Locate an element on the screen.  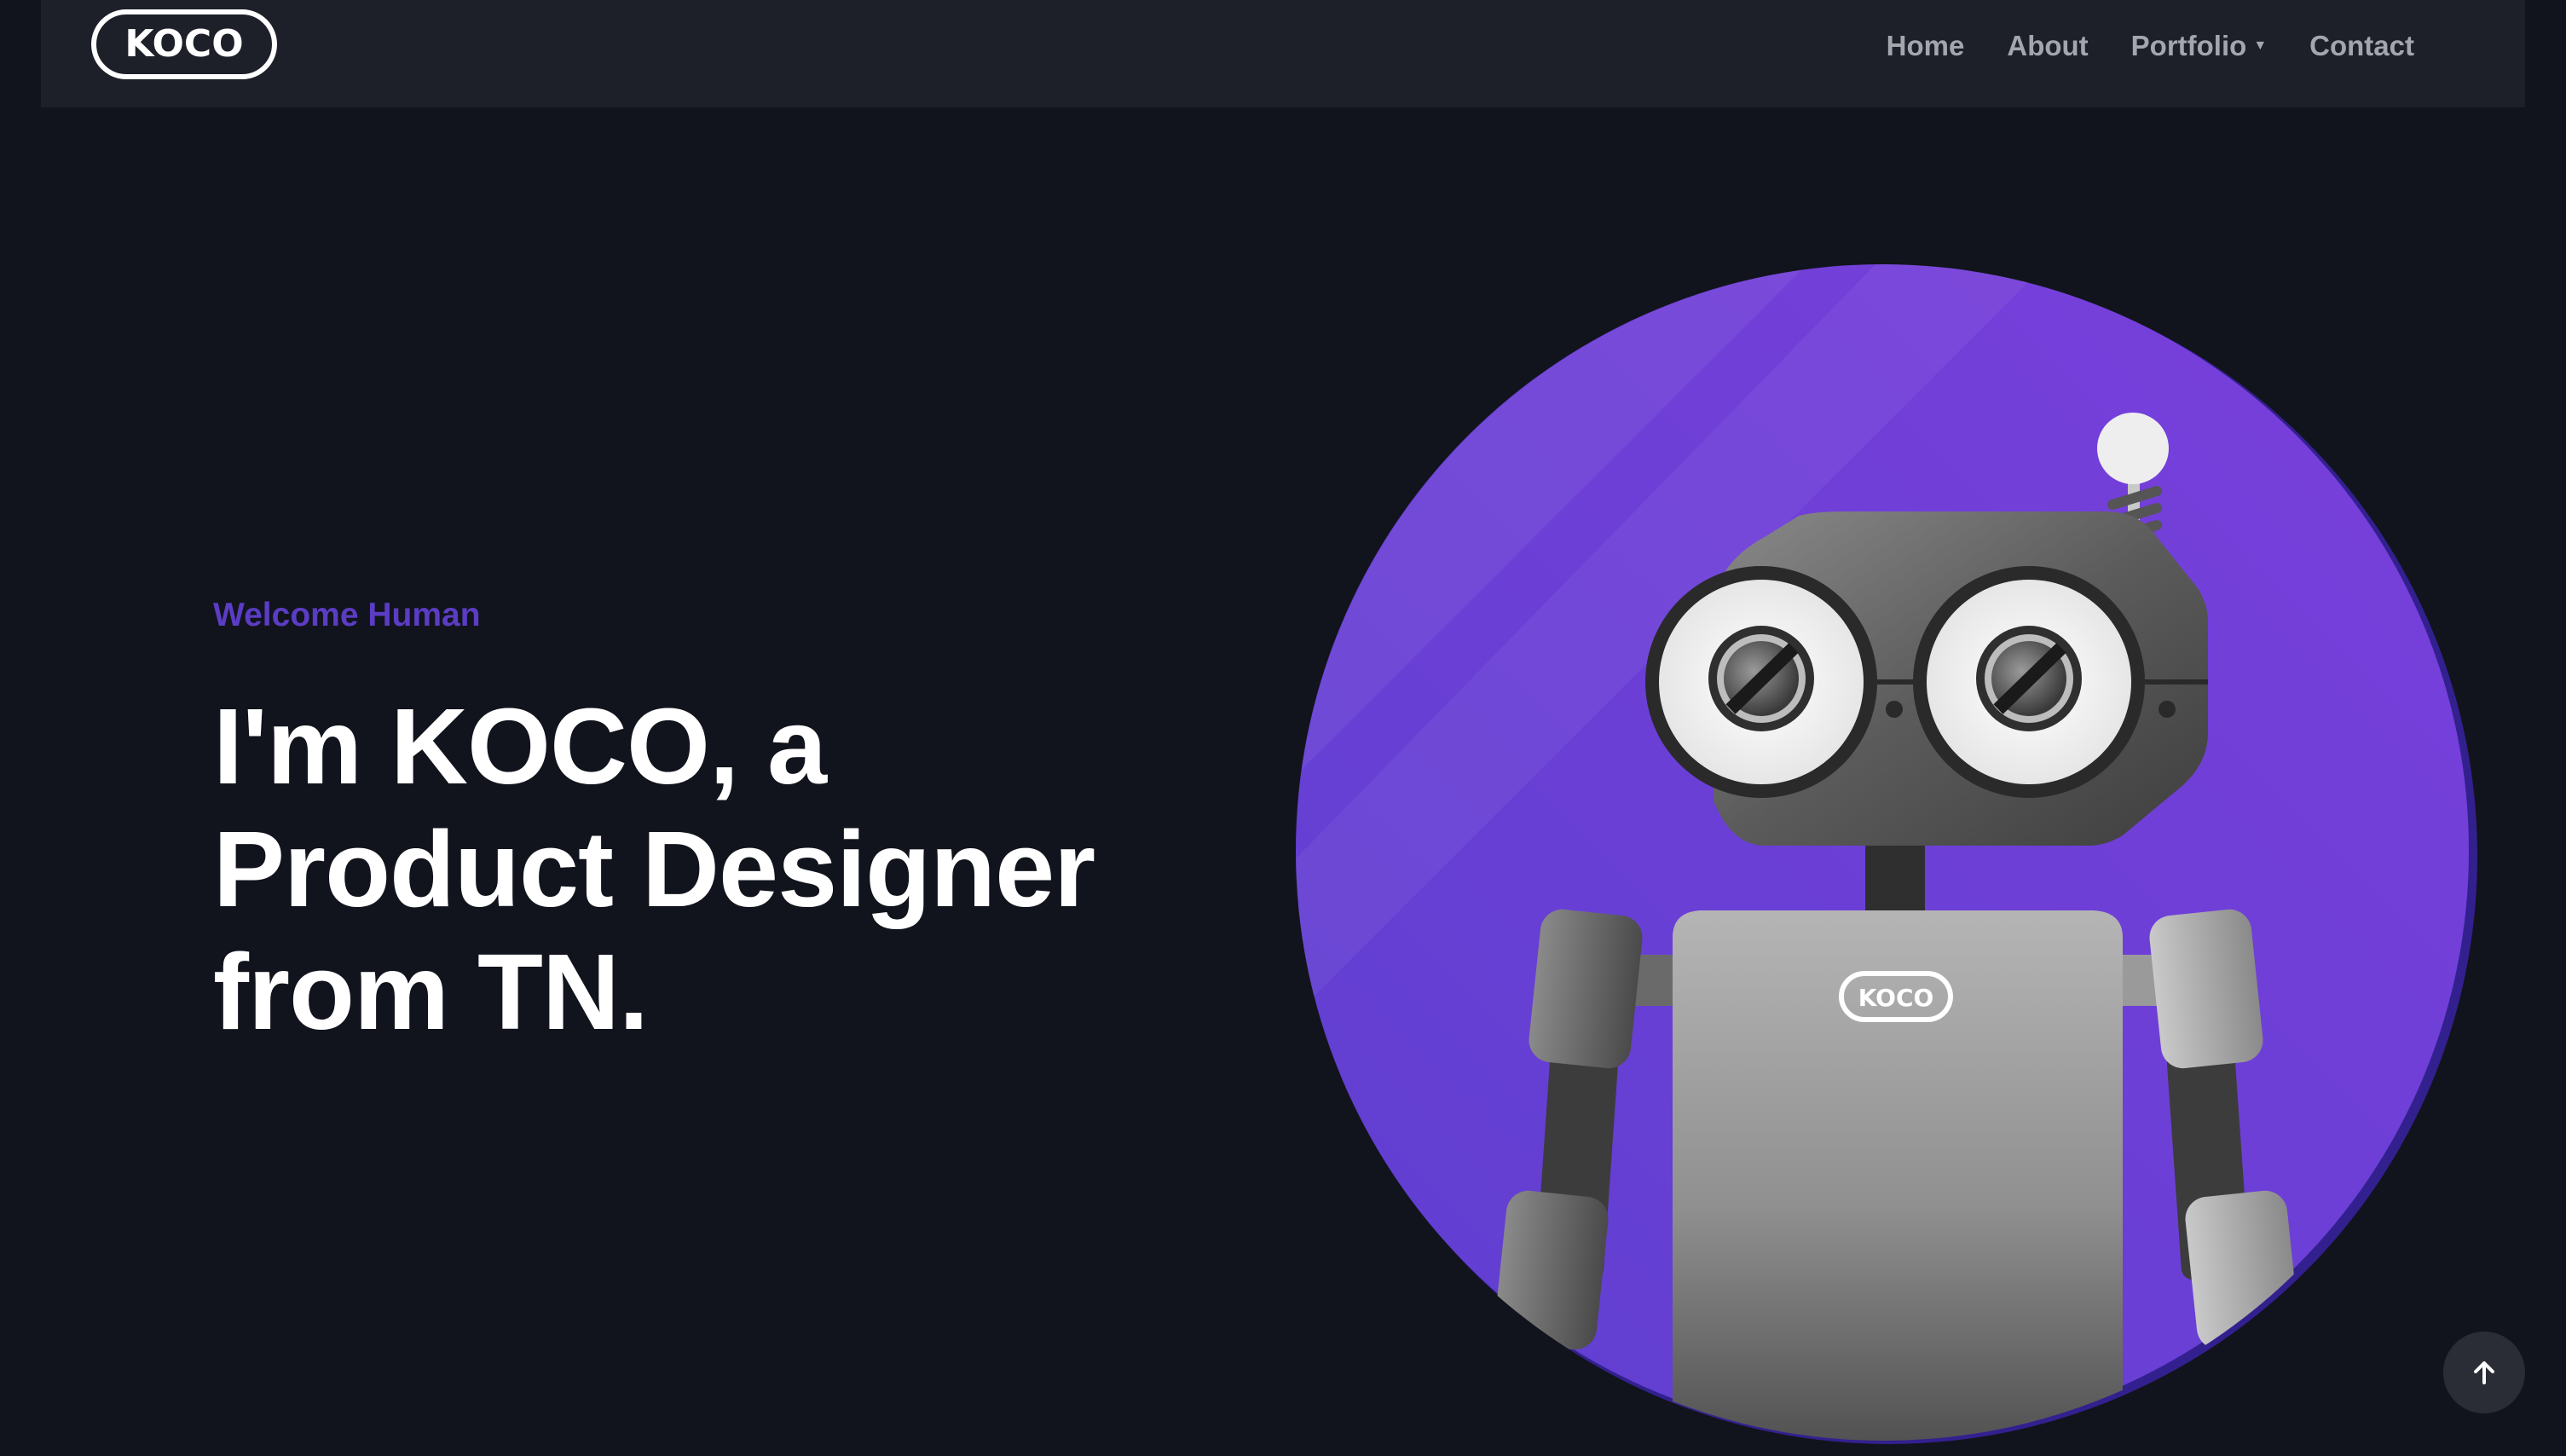
koco-logo: KOCO is located at coordinates (184, 44).